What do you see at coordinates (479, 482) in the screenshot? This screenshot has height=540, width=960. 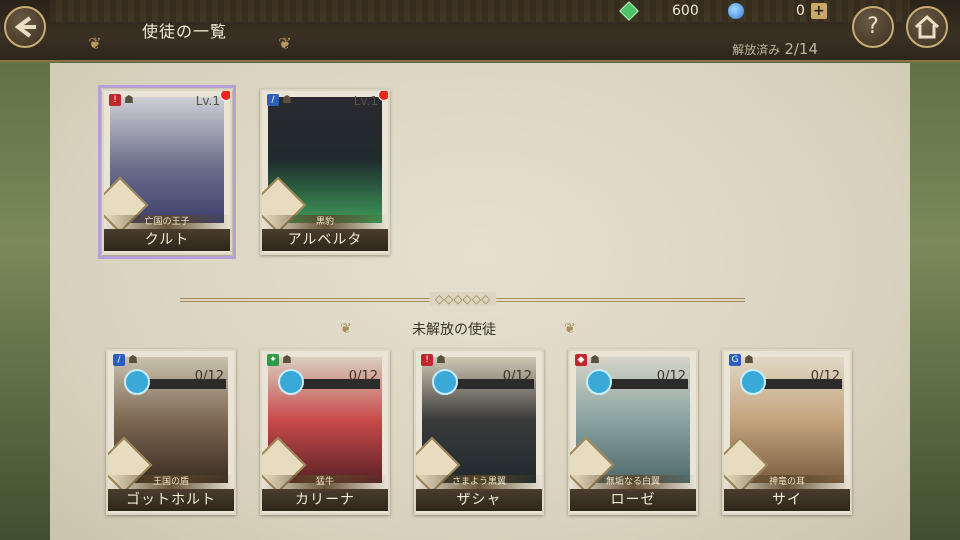 I see `apostle-subtitle: さまよう黒翼` at bounding box center [479, 482].